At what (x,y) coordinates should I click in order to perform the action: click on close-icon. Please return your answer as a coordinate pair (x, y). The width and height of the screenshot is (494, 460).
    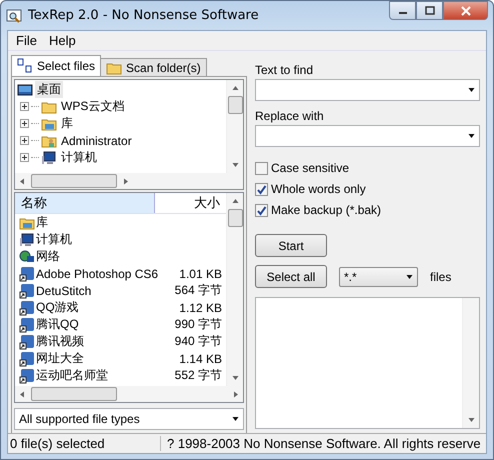
    Looking at the image, I should click on (466, 11).